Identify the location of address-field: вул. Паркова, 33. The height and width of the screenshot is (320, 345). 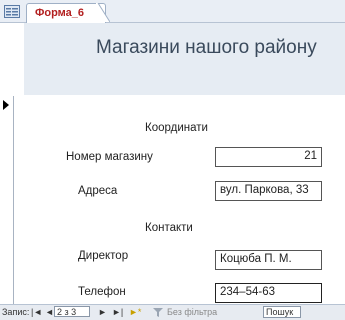
(268, 191).